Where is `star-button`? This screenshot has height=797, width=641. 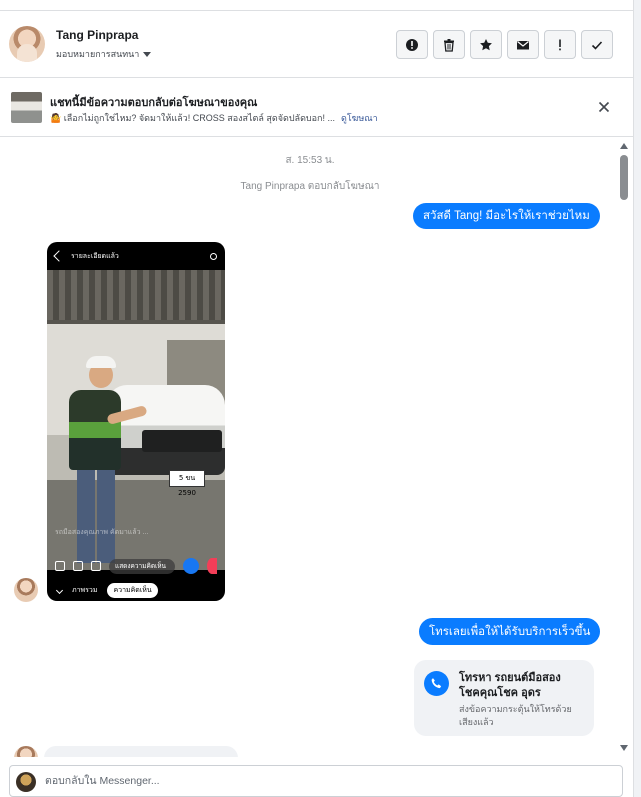 star-button is located at coordinates (486, 44).